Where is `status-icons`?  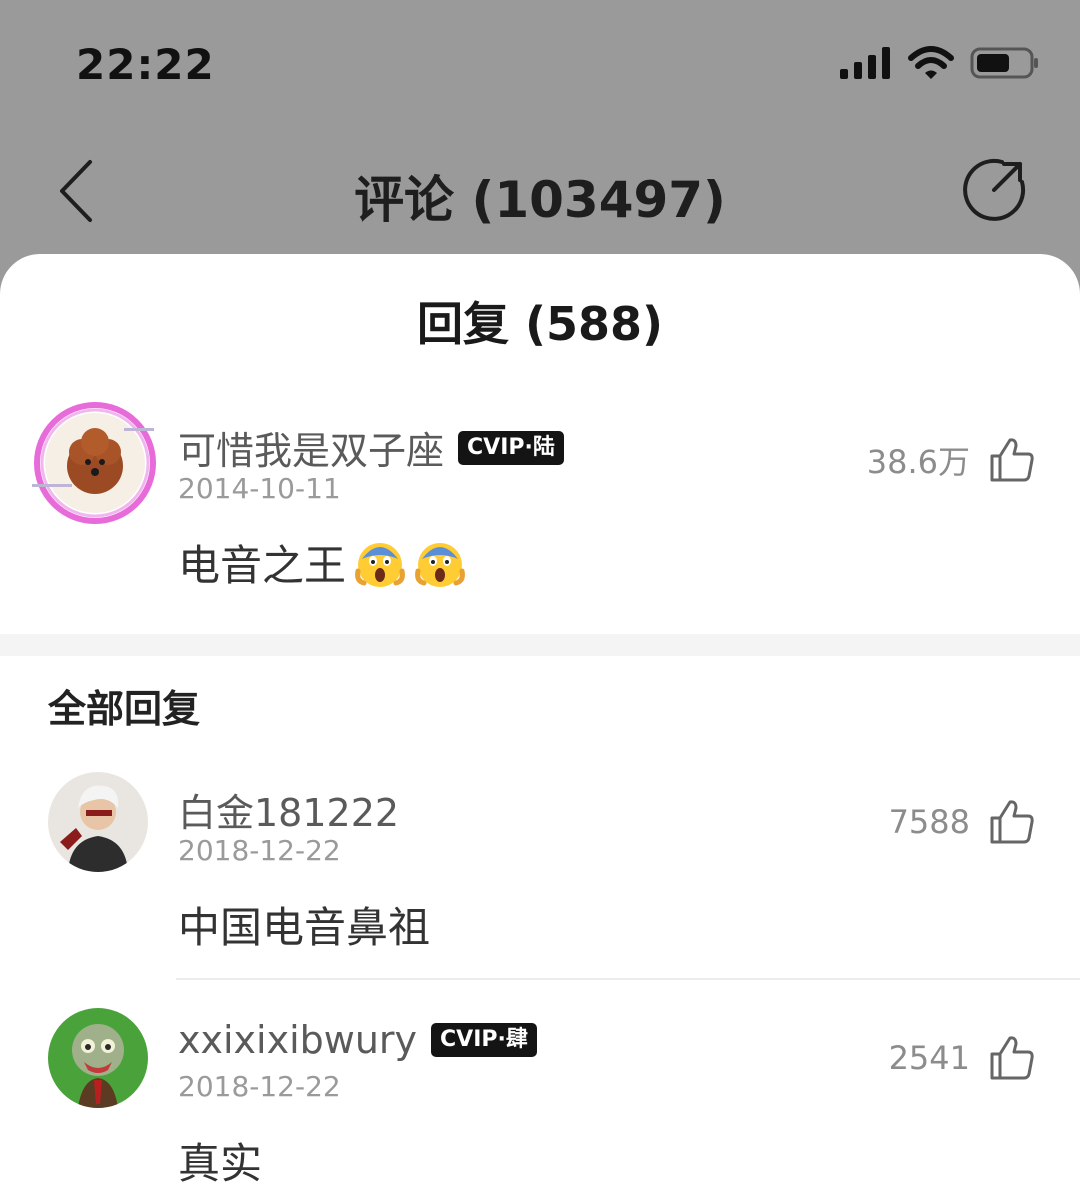
status-icons is located at coordinates (940, 63).